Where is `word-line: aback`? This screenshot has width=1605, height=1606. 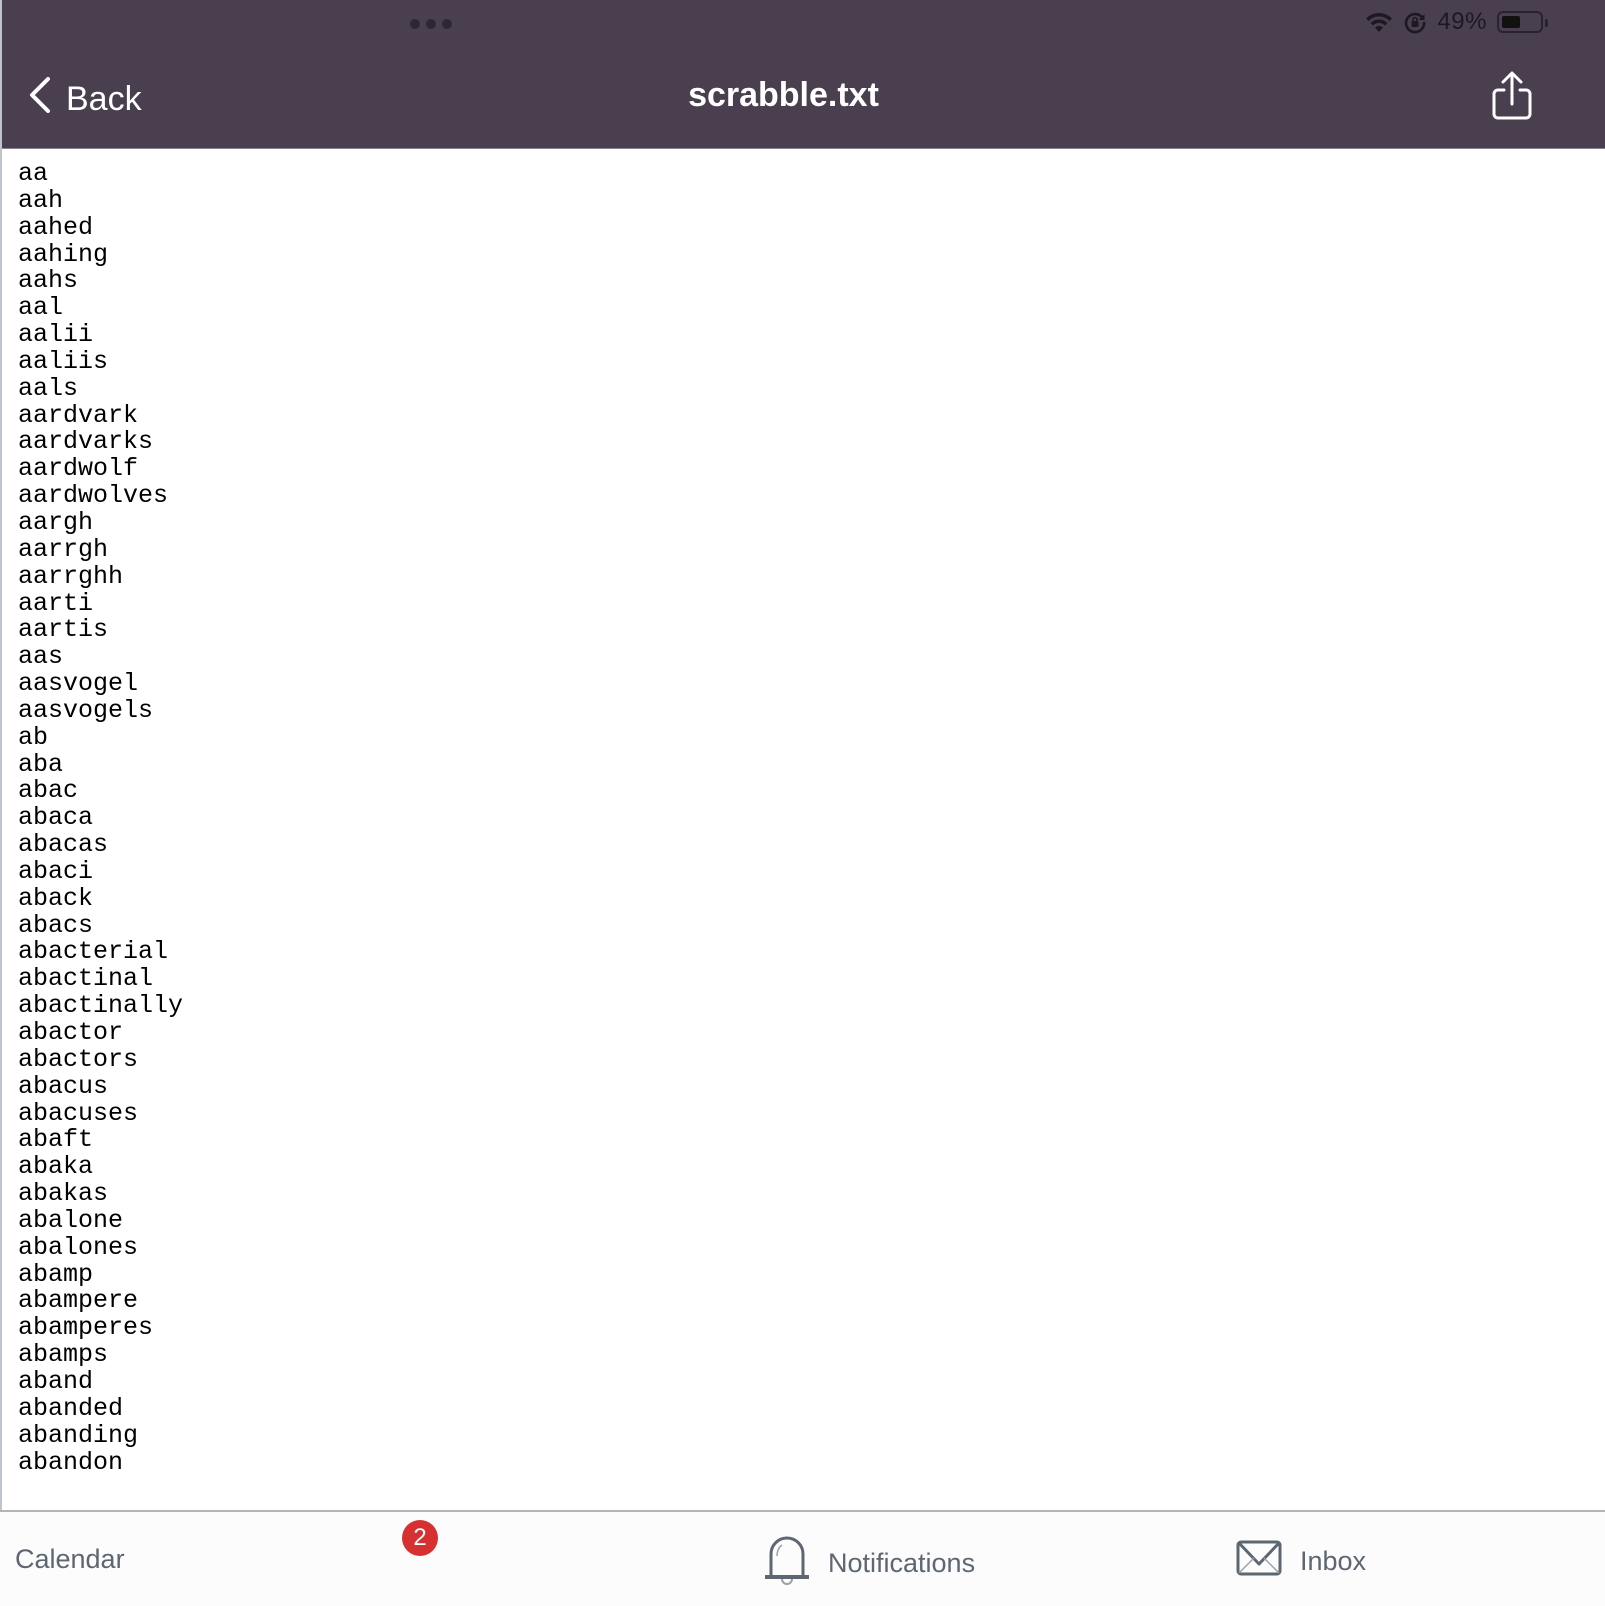
word-line: aback is located at coordinates (56, 898).